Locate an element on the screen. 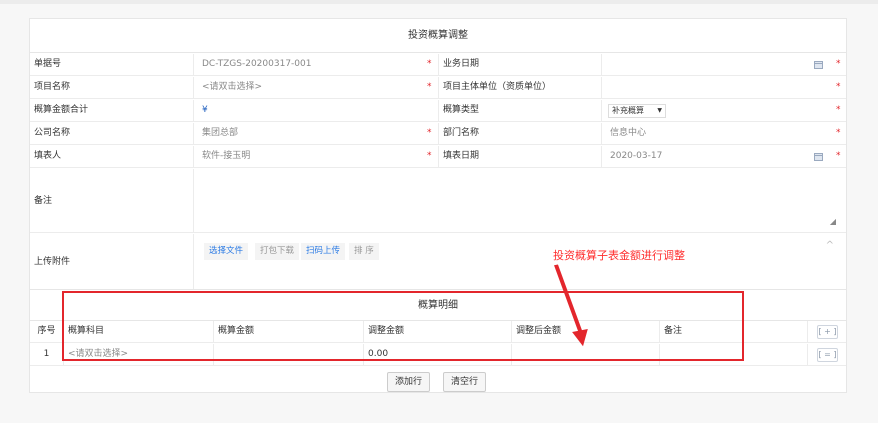  budget-type-label: 概算类型 is located at coordinates (519, 110).